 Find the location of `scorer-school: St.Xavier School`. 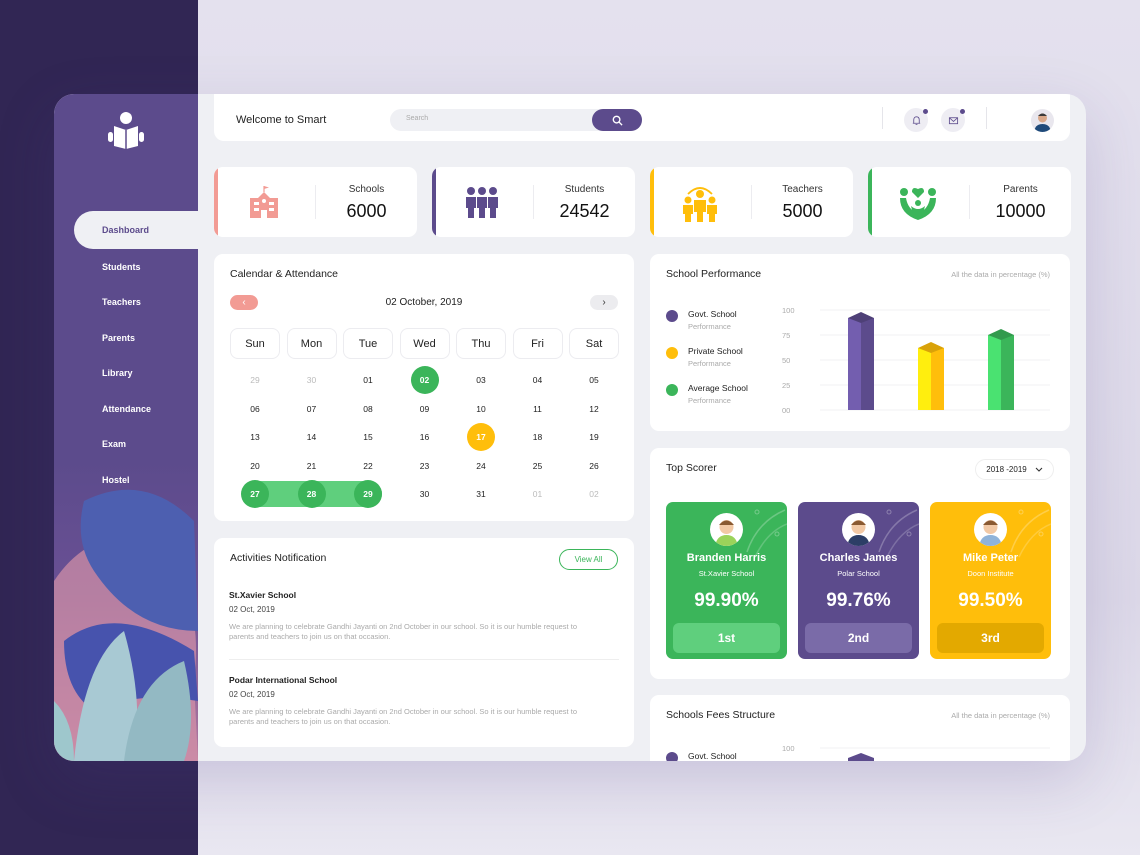

scorer-school: St.Xavier School is located at coordinates (726, 573).